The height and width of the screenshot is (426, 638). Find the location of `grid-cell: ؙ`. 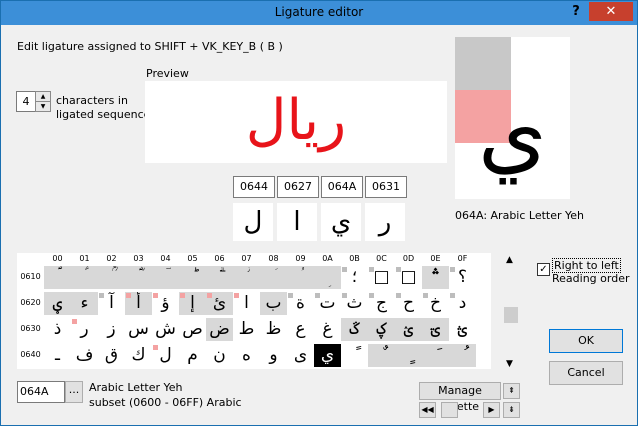

grid-cell: ؙ is located at coordinates (300, 277).